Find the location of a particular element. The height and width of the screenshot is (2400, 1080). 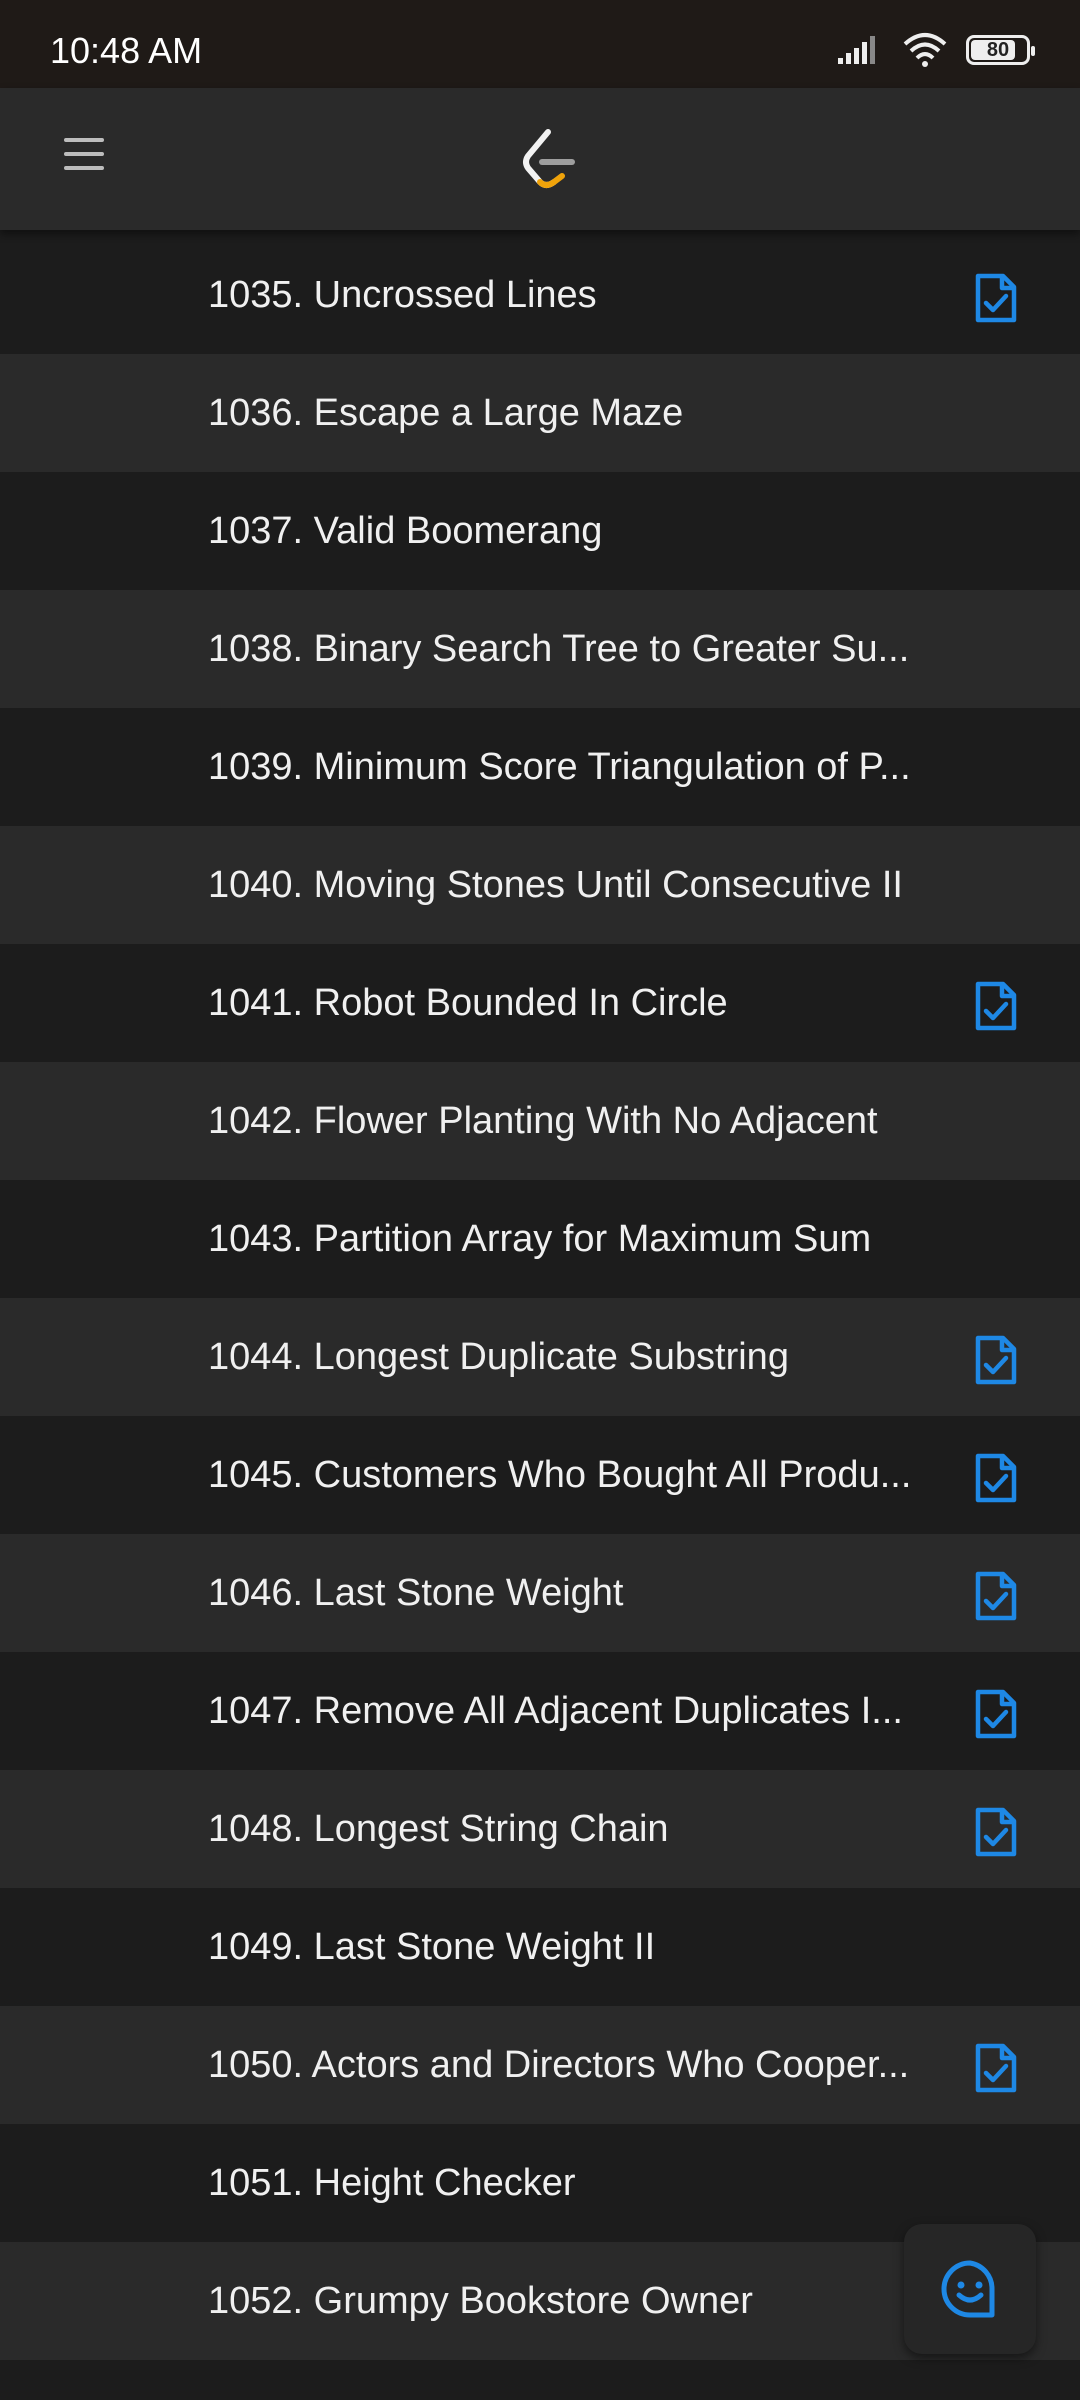

problem-row: 1043. Partition Array for Maximum Sum is located at coordinates (540, 1239).